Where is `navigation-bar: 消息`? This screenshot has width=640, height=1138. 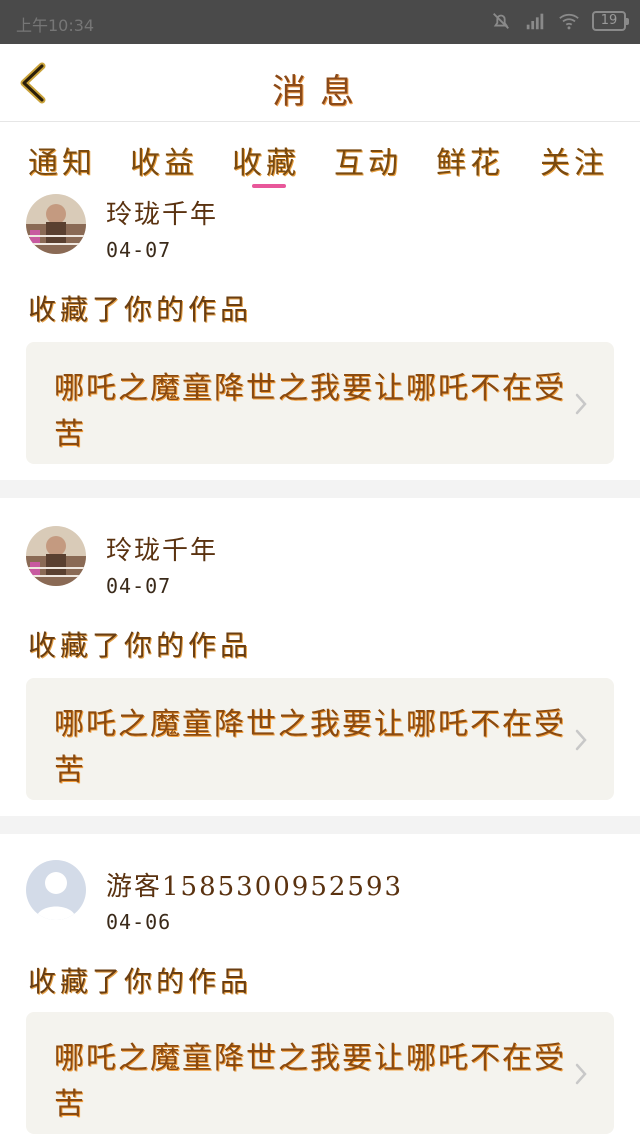
navigation-bar: 消息 is located at coordinates (320, 83).